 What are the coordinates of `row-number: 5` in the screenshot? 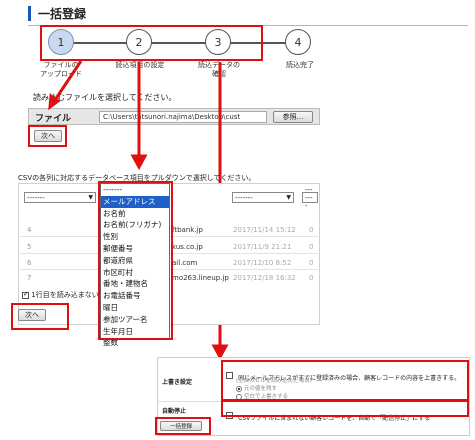 It's located at (29, 247).